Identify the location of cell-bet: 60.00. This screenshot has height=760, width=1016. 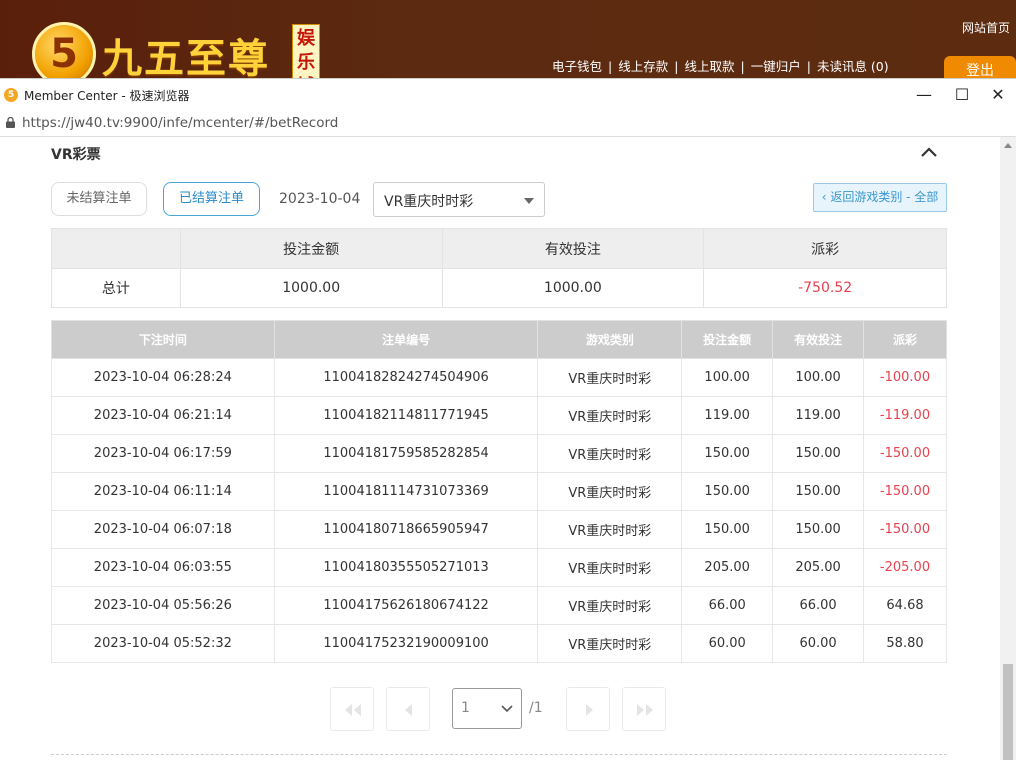
(727, 643).